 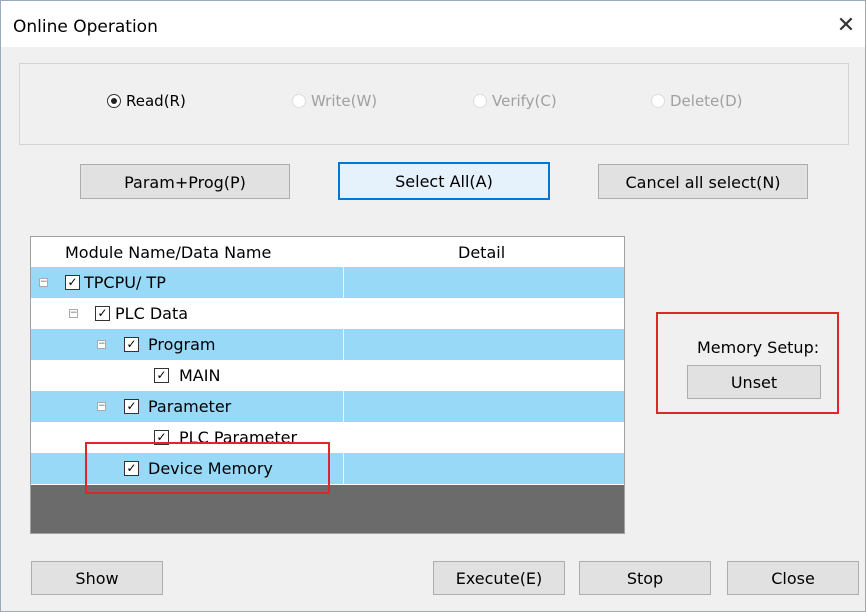 I want to click on param-prog-button: Param+Prog(P), so click(x=185, y=181).